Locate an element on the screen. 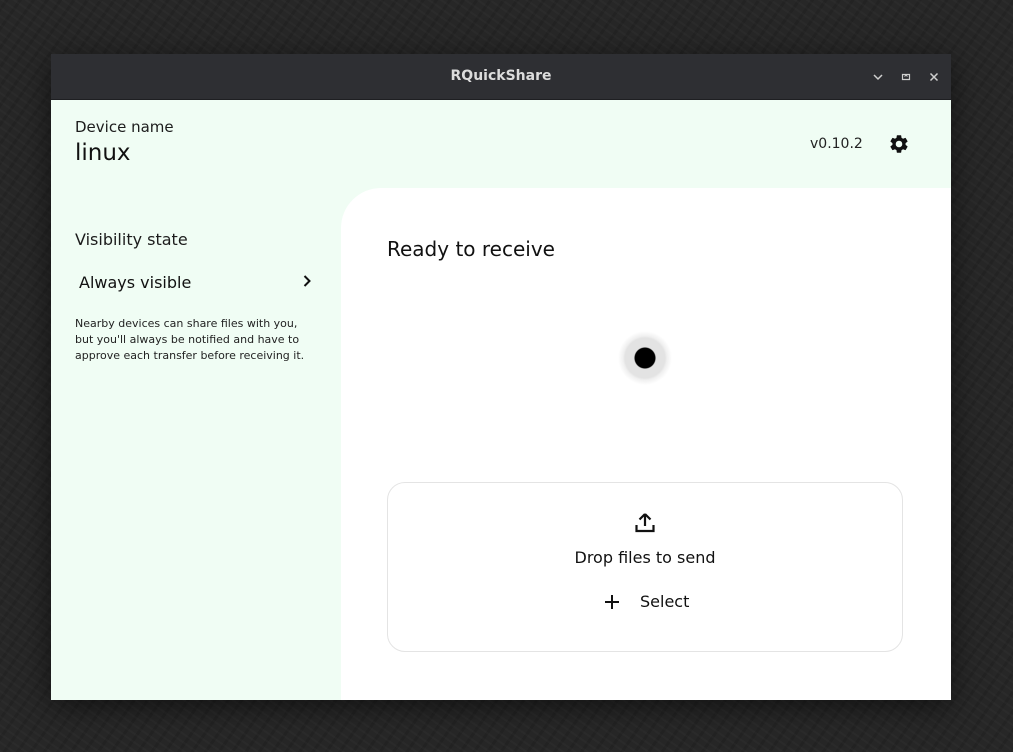 The width and height of the screenshot is (1013, 752). status-title: Ready to receive is located at coordinates (471, 249).